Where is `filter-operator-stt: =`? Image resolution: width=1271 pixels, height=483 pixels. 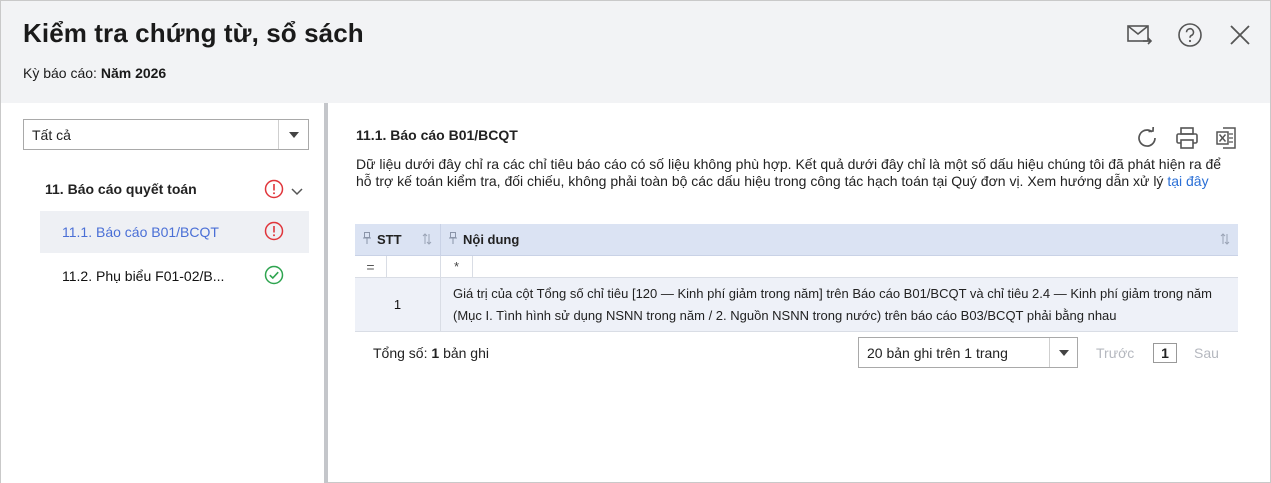 filter-operator-stt: = is located at coordinates (371, 266).